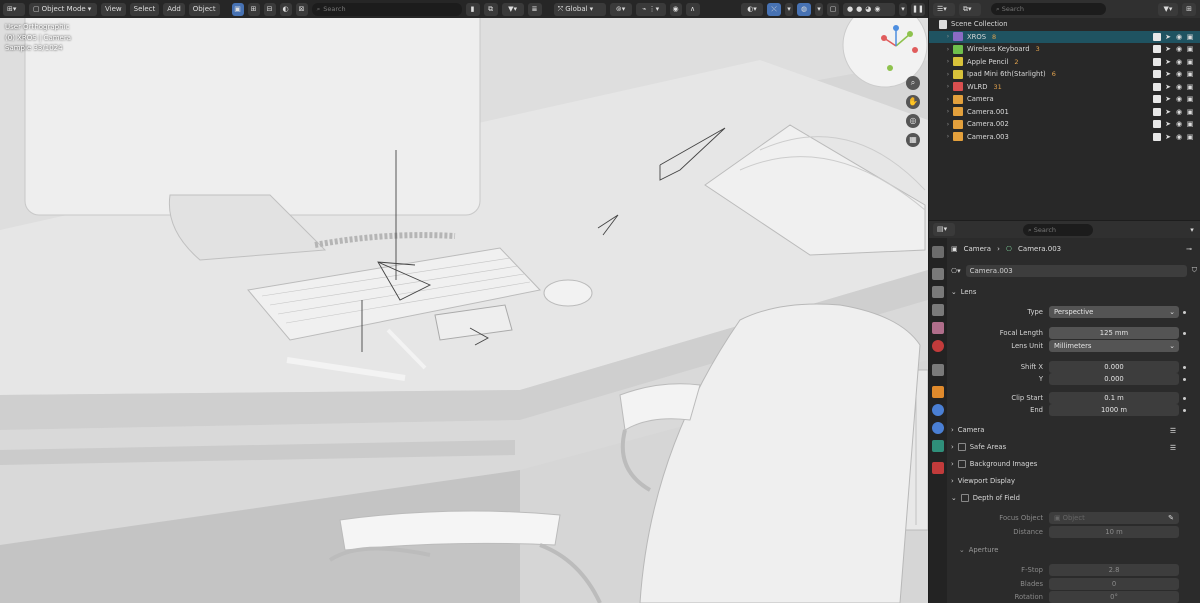 The height and width of the screenshot is (603, 1200). Describe the element at coordinates (970, 9) in the screenshot. I see `display-mode-button: ⧉▾` at that location.